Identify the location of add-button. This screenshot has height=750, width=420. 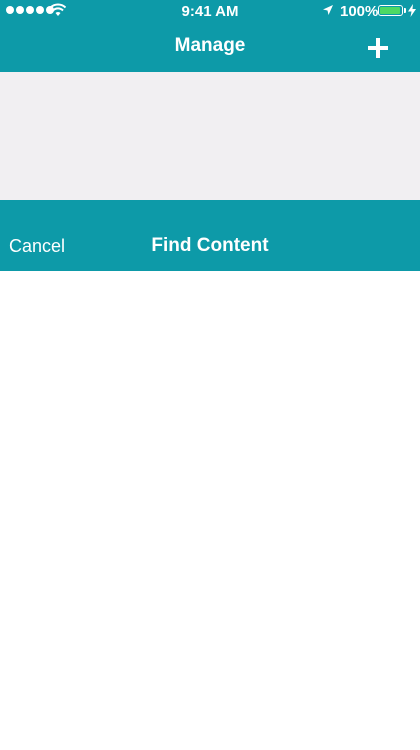
(378, 48).